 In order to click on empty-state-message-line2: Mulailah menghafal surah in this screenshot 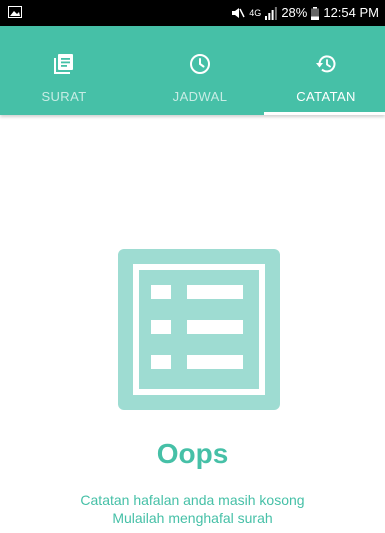, I will do `click(192, 518)`.